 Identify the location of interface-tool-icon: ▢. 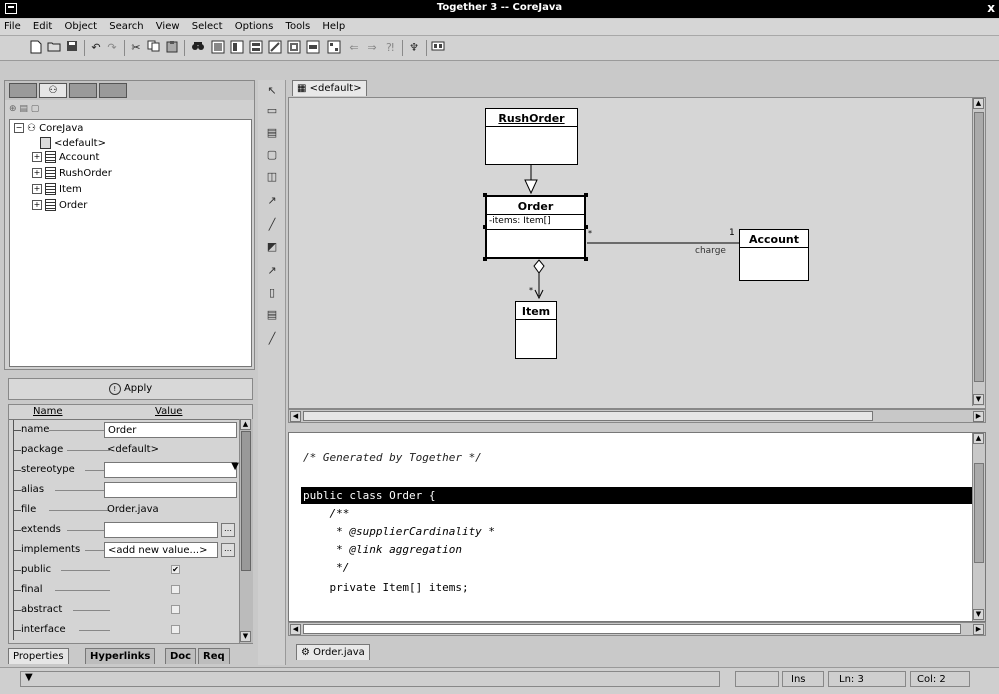
(272, 155).